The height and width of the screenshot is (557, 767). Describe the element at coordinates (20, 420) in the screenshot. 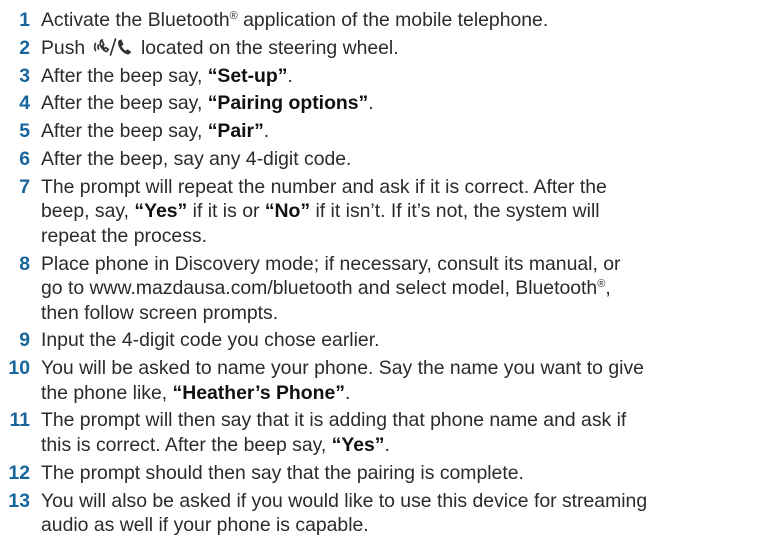

I see `step-number: 11` at that location.